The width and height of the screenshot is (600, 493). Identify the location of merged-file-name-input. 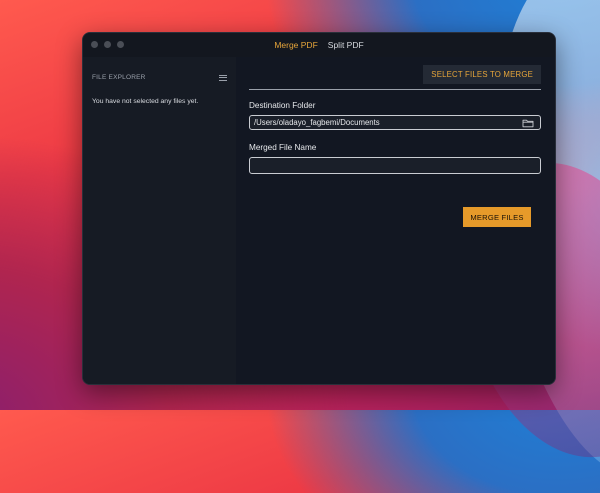
(397, 165).